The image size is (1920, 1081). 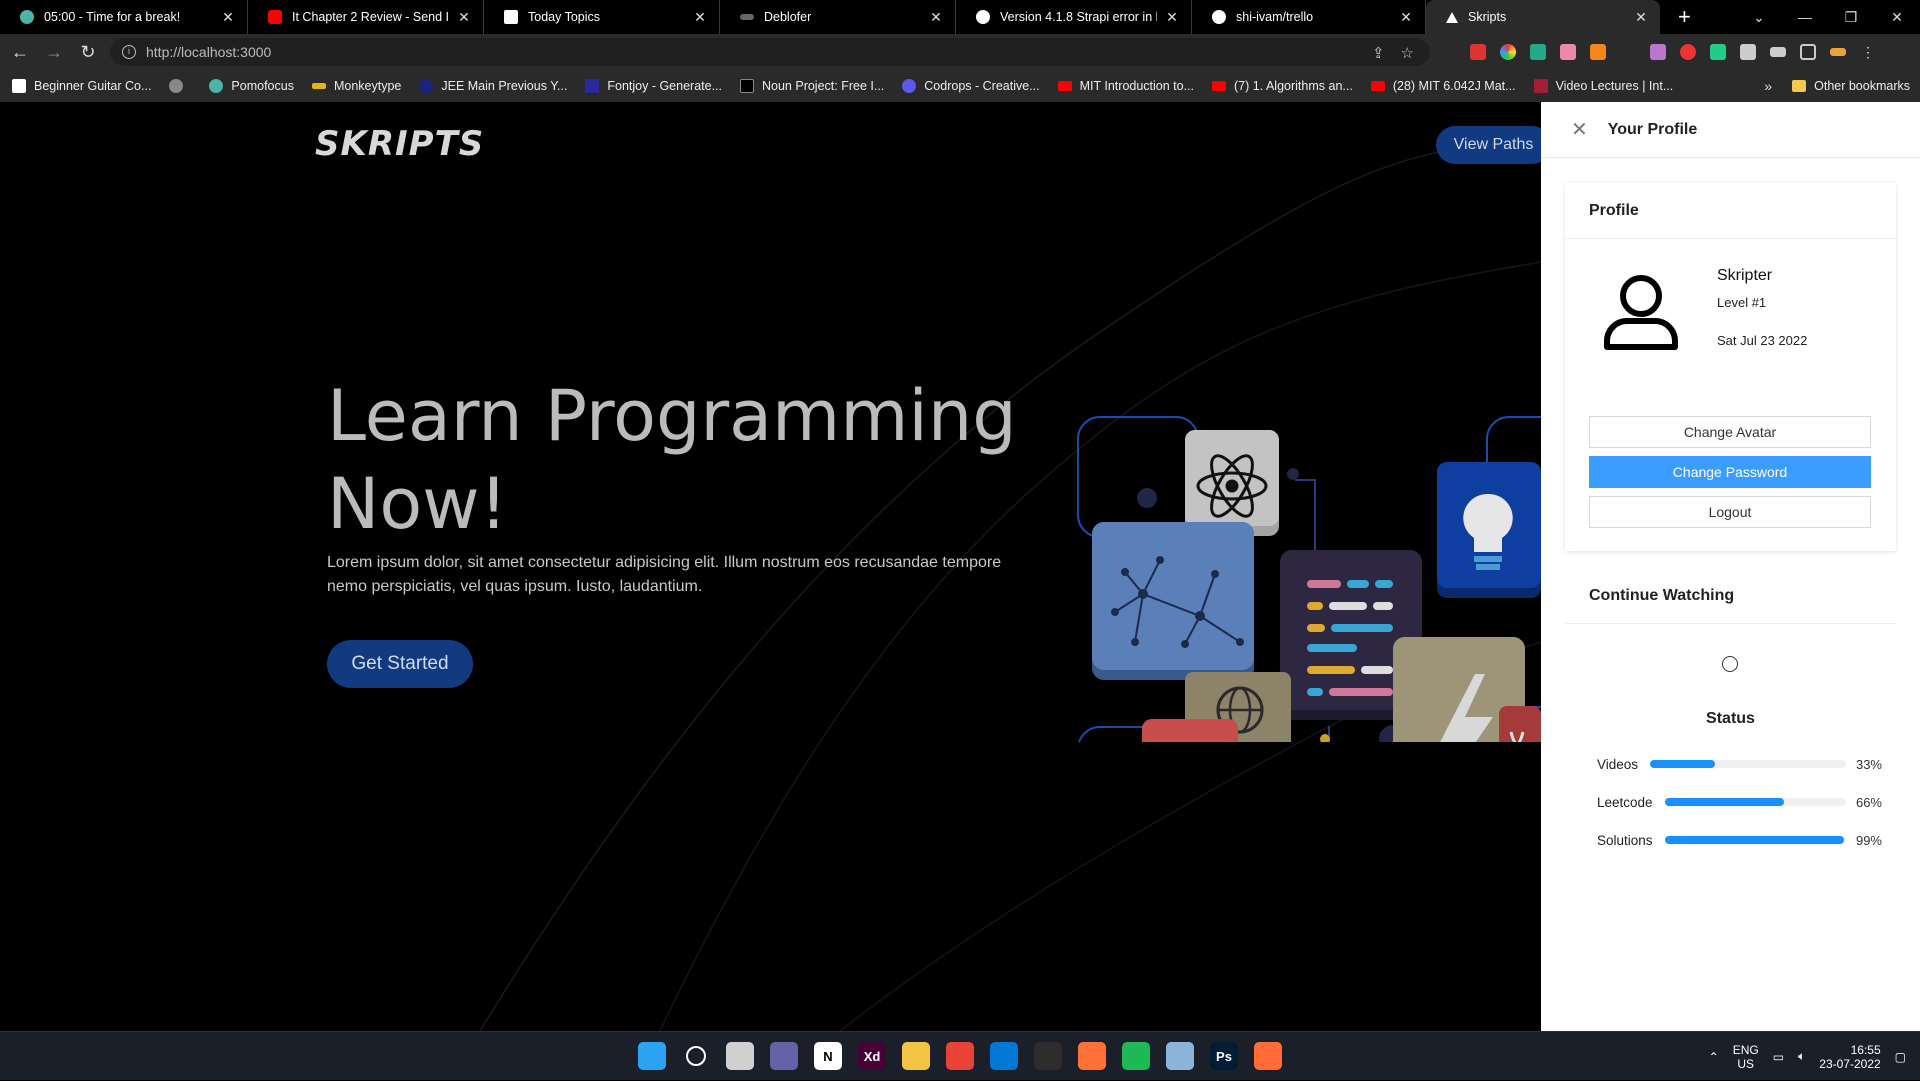 I want to click on tab-title: 05:00 - Time for a break!, so click(x=112, y=17).